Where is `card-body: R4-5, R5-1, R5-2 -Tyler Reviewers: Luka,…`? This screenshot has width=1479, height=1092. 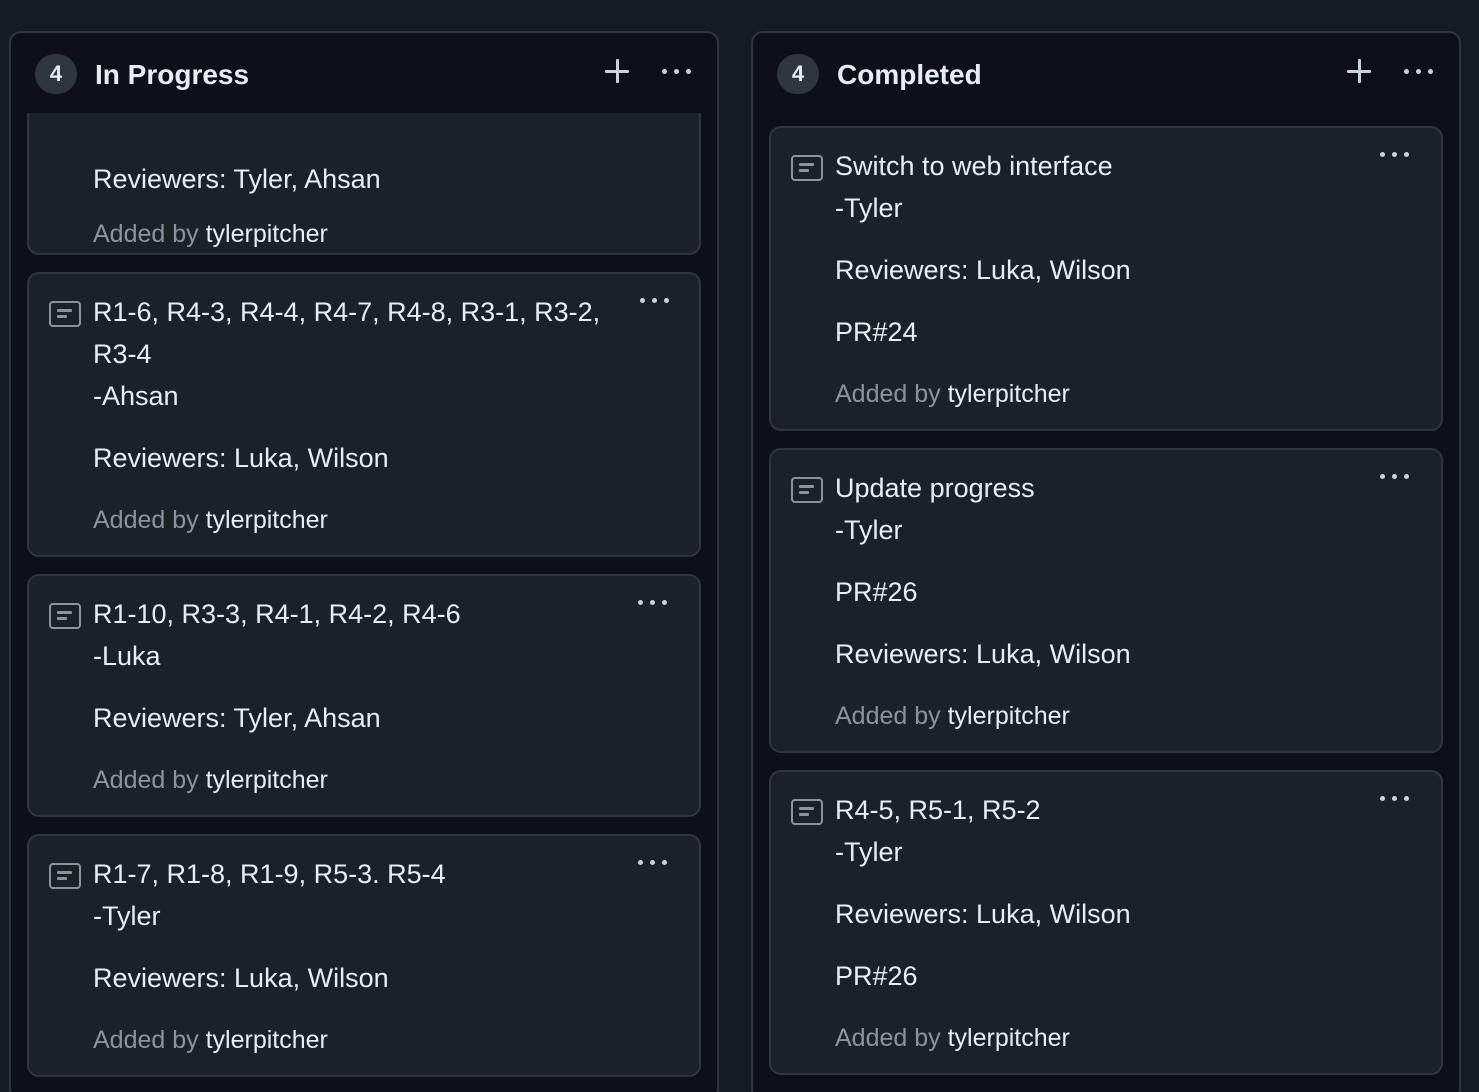 card-body: R4-5, R5-1, R5-2 -Tyler Reviewers: Luka,… is located at coordinates (1118, 893).